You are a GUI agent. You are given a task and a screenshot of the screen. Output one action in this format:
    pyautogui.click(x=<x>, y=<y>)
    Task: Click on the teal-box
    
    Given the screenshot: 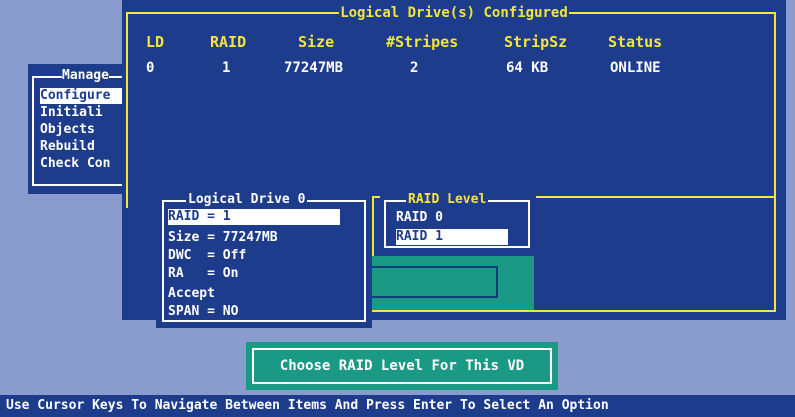 What is the action you would take?
    pyautogui.click(x=450, y=283)
    